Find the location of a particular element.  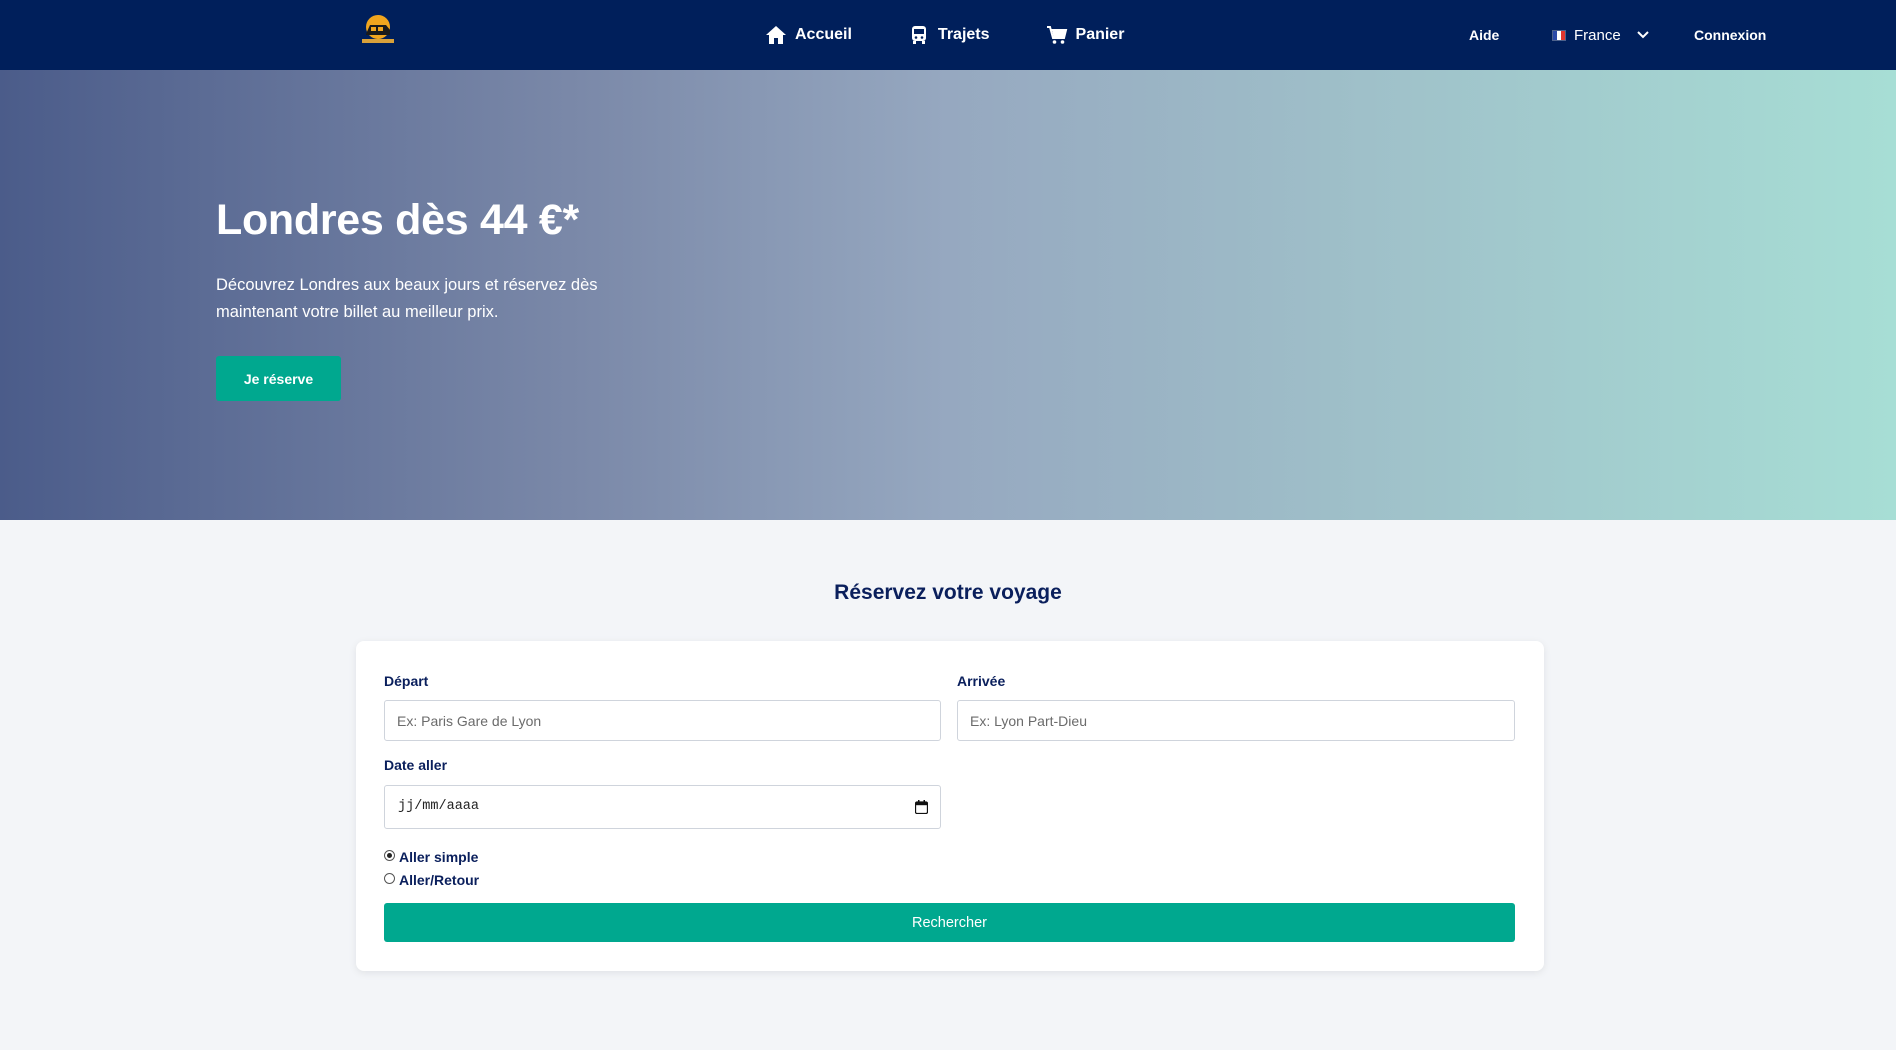

main-nav: Accueil Trajets Panier is located at coordinates (944, 35).